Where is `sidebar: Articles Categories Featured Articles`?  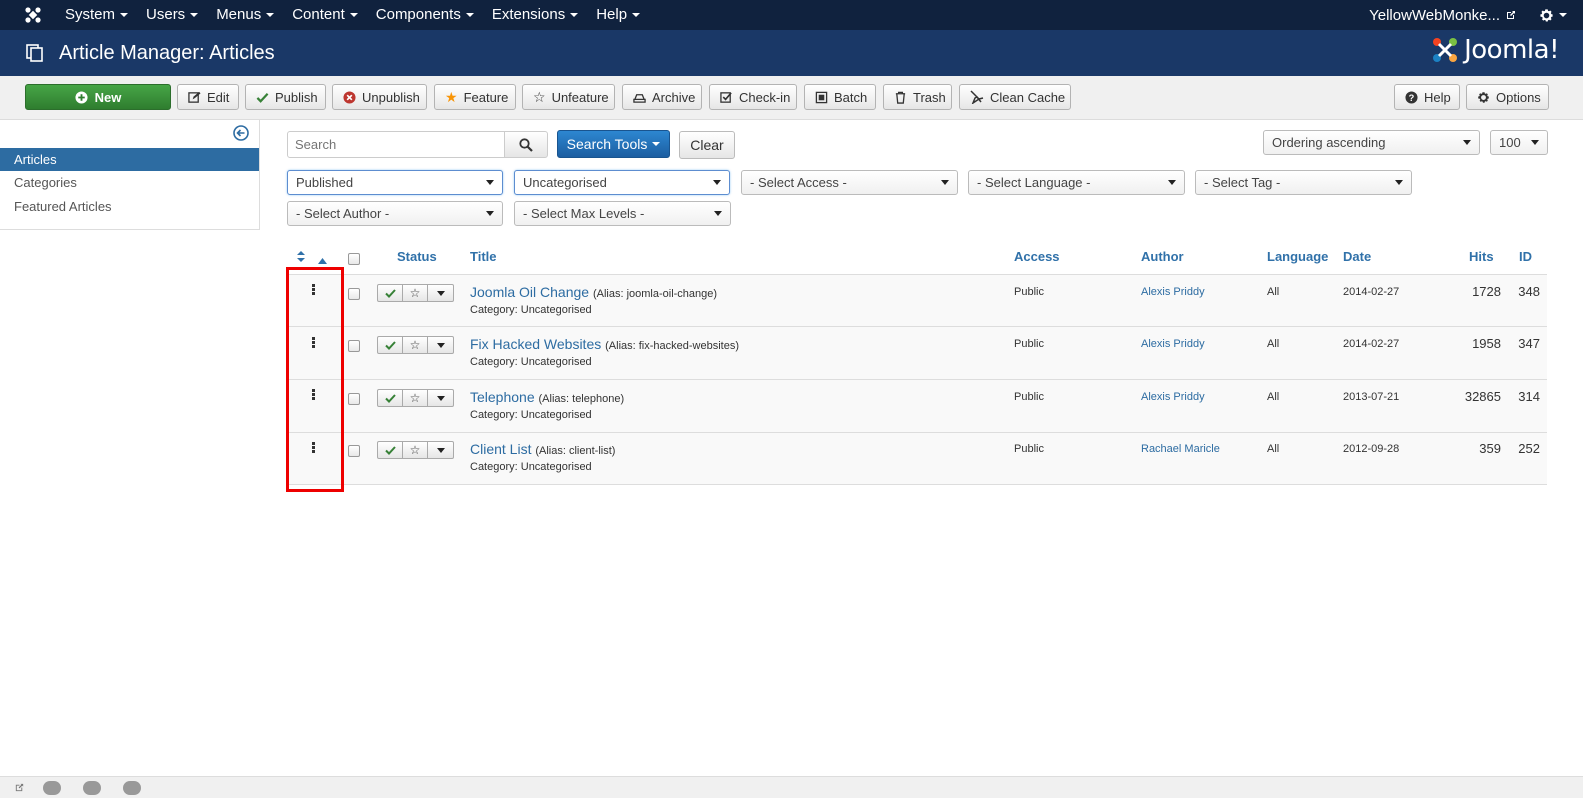
sidebar: Articles Categories Featured Articles is located at coordinates (130, 175).